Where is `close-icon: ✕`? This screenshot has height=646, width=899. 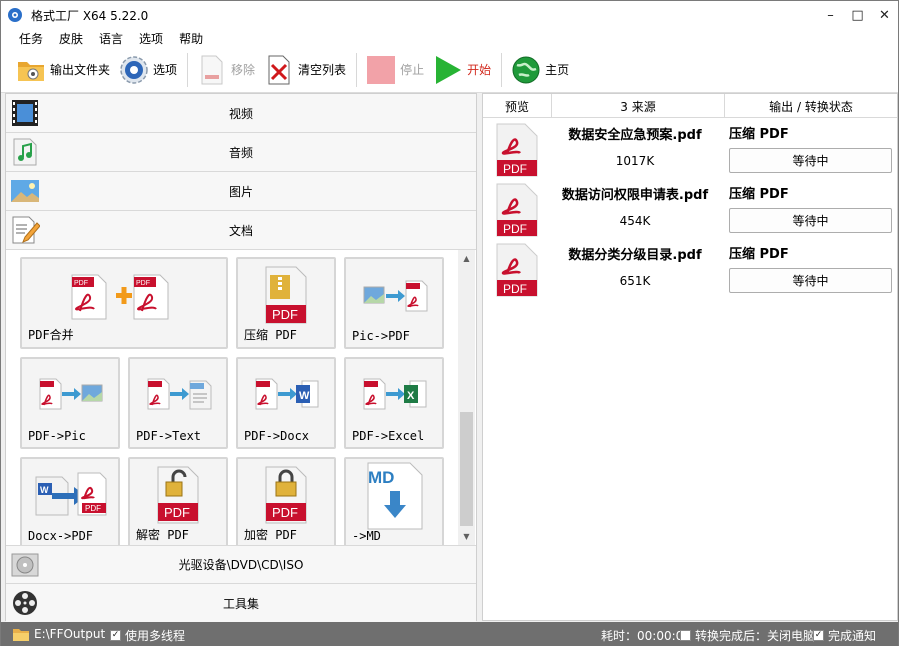
close-icon: ✕ is located at coordinates (884, 15).